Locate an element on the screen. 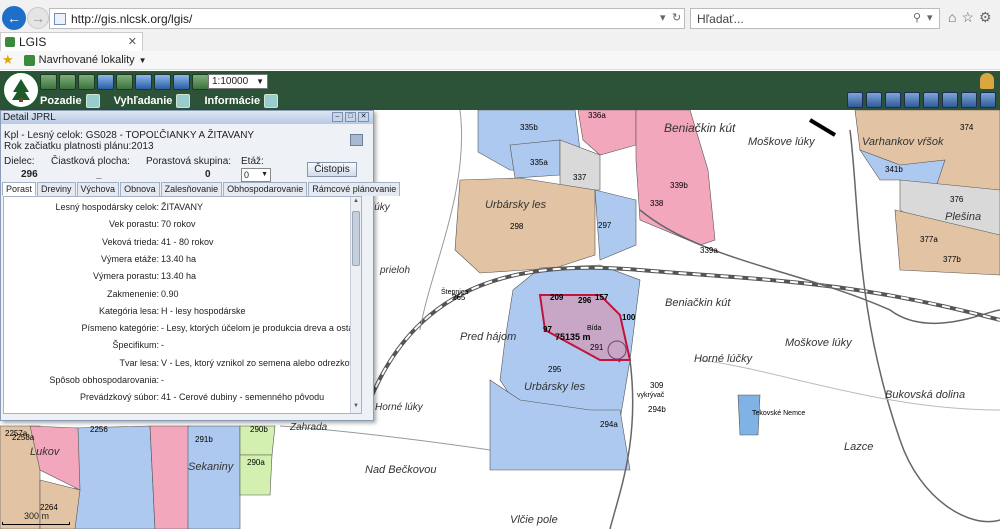 Image resolution: width=1000 pixels, height=529 pixels. panel-tab: Dreviny is located at coordinates (56, 189).